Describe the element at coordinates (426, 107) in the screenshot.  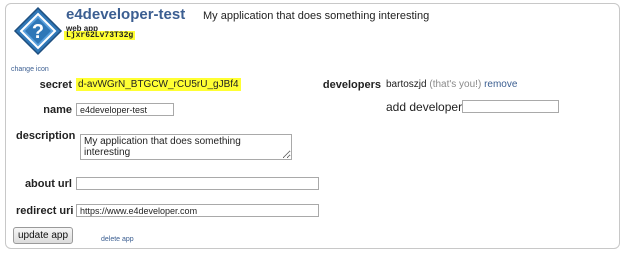
I see `add-developer-label: add developer:` at that location.